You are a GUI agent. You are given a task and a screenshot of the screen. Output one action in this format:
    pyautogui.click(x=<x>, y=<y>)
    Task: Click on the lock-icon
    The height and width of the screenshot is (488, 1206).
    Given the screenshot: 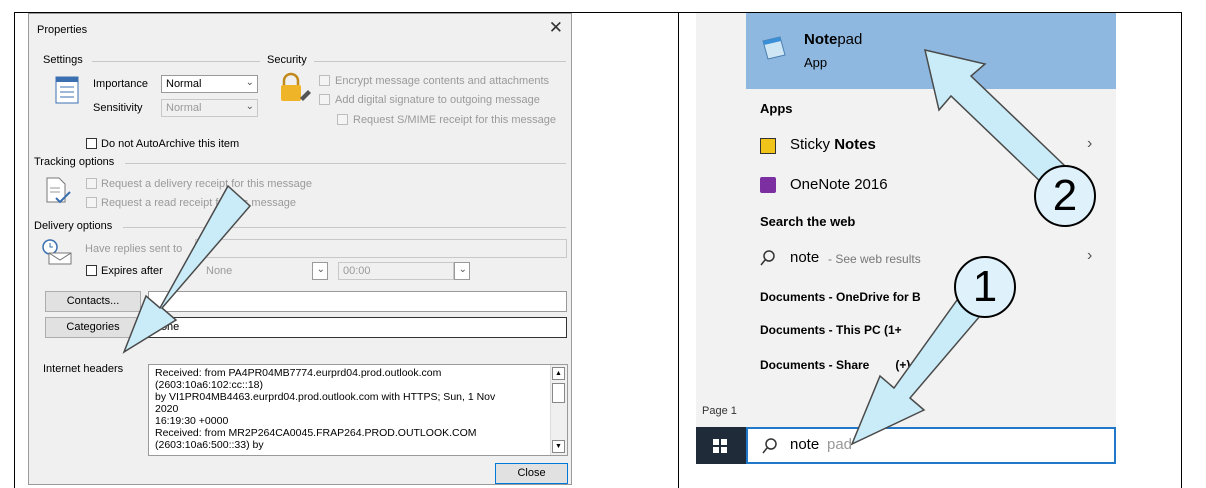 What is the action you would take?
    pyautogui.click(x=296, y=86)
    